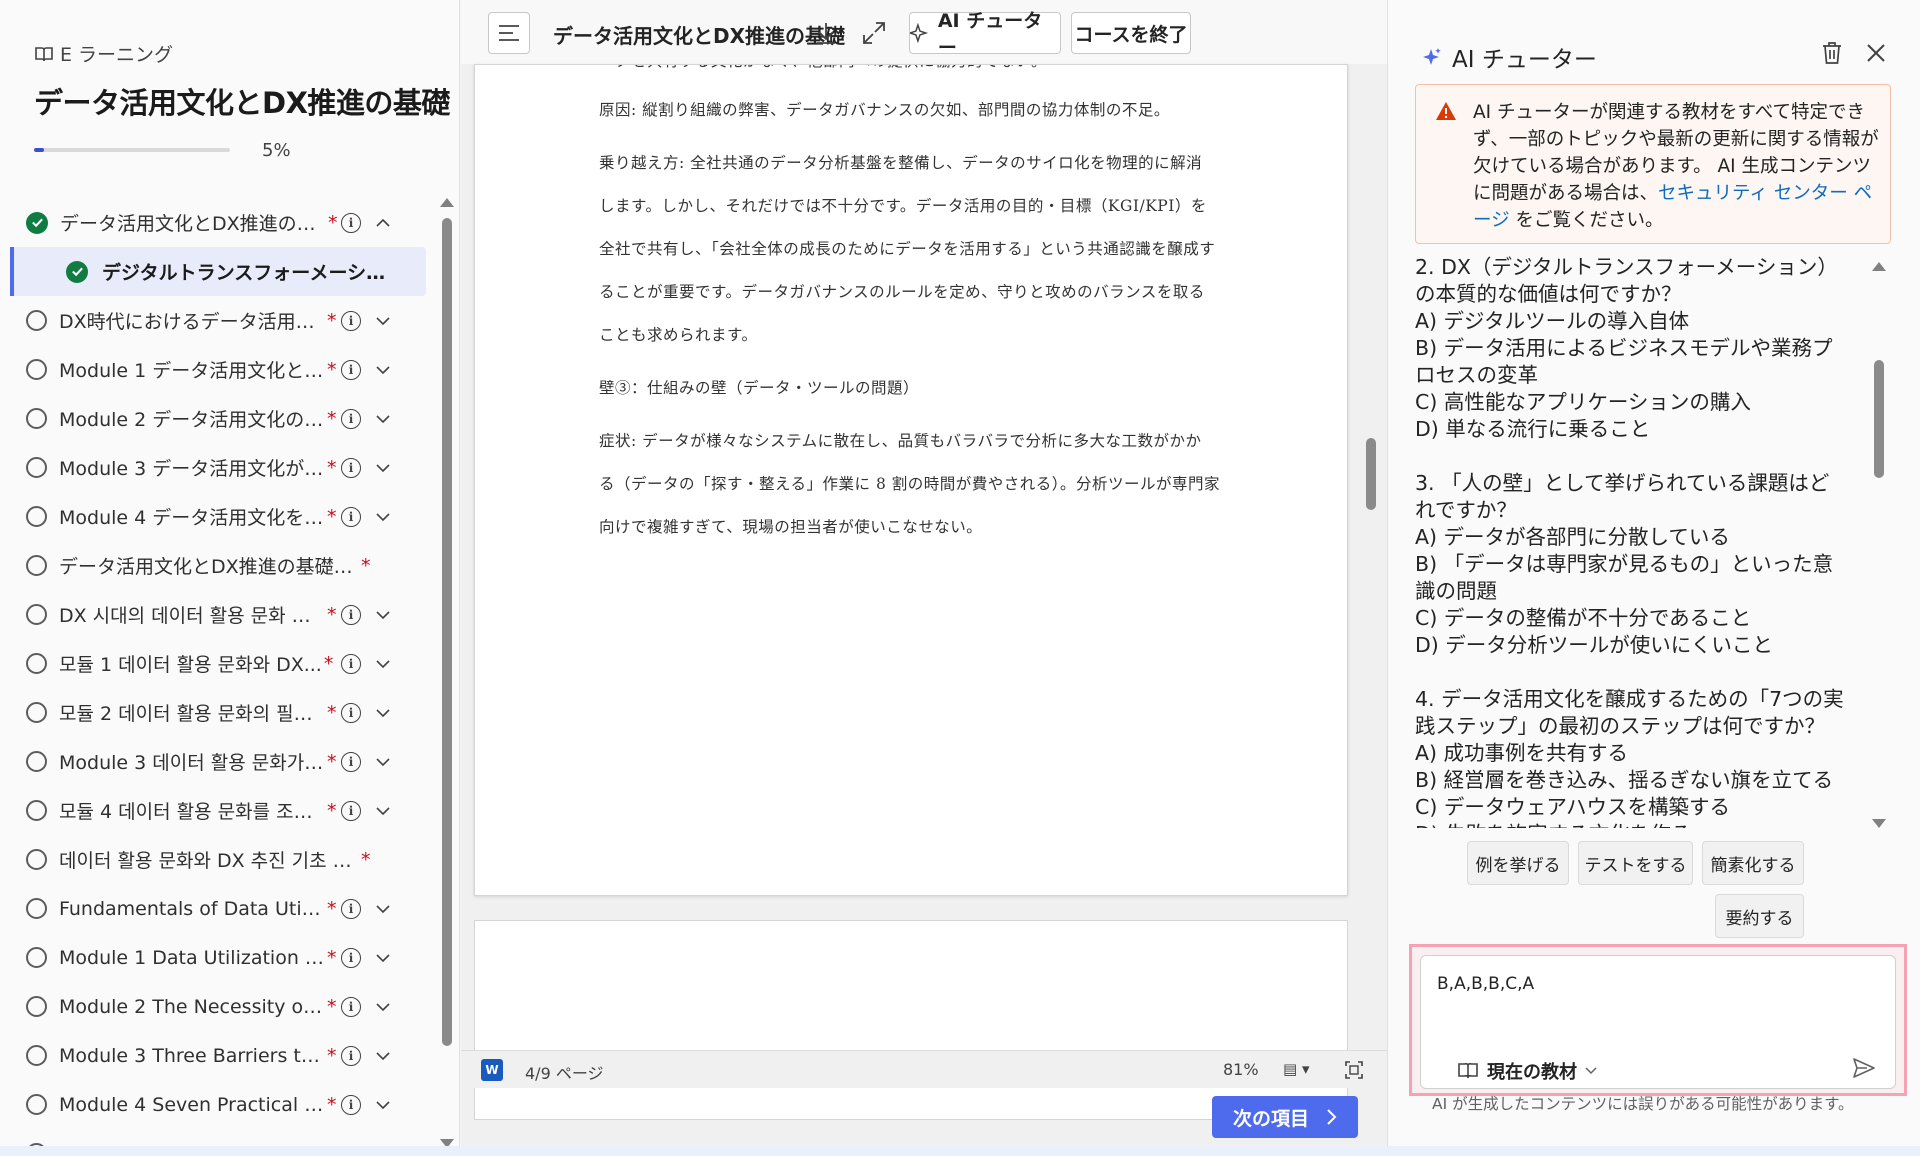  I want to click on toc-item: 모듈 4 데이터 활용 문화를 조성... * i, so click(220, 810).